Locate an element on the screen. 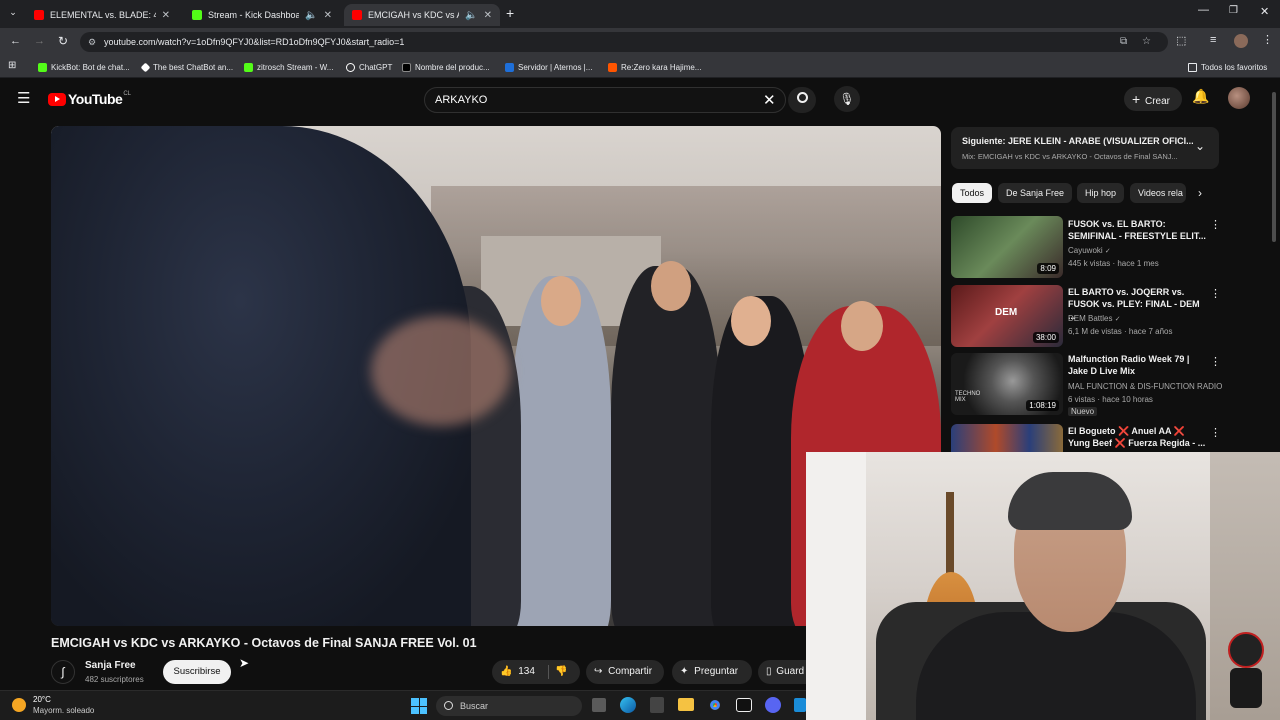 The height and width of the screenshot is (720, 1280). chevron-down-icon: ⌄ is located at coordinates (1200, 146).